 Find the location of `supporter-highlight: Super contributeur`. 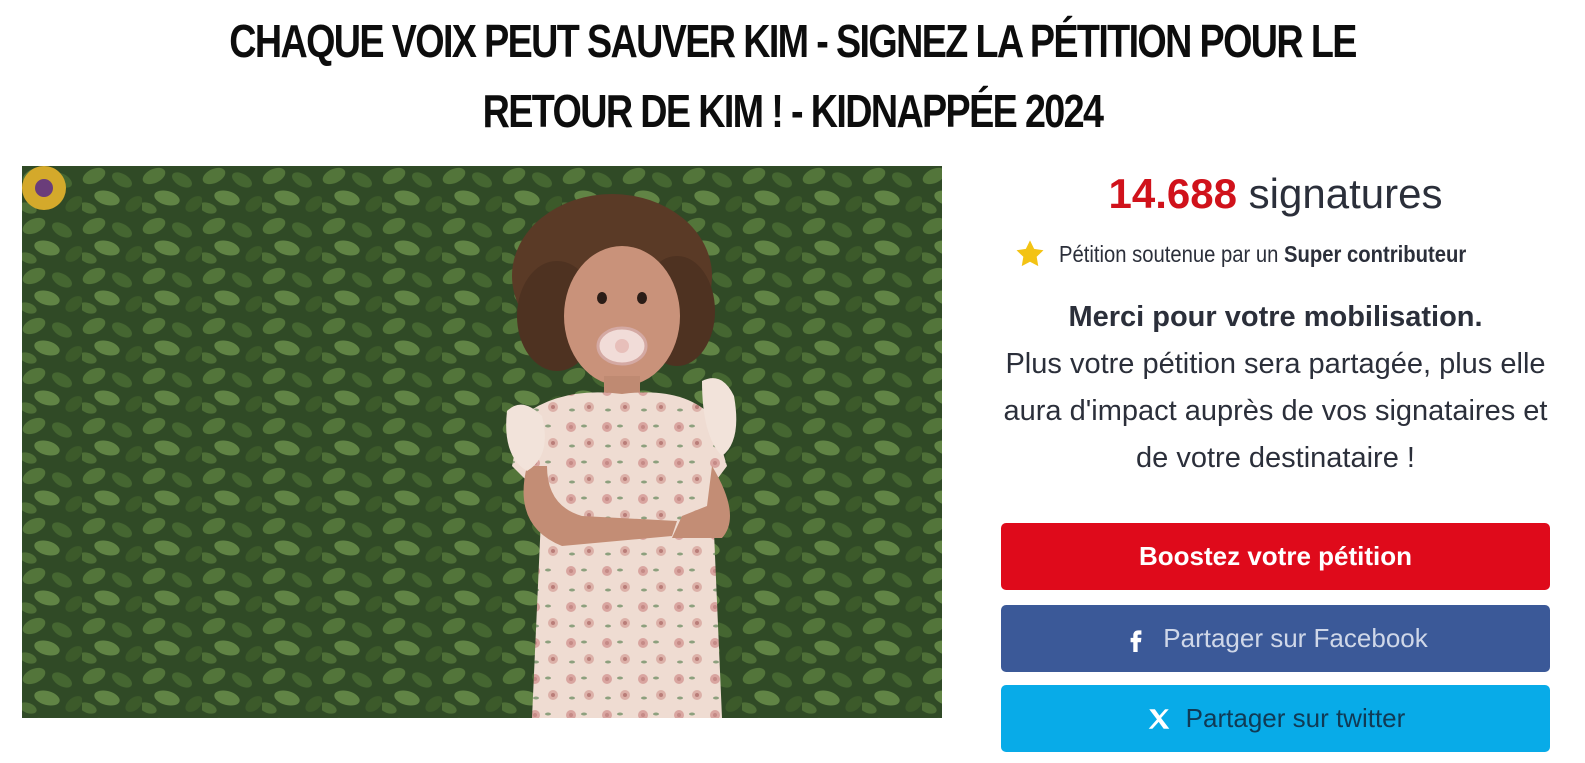

supporter-highlight: Super contributeur is located at coordinates (1374, 254).